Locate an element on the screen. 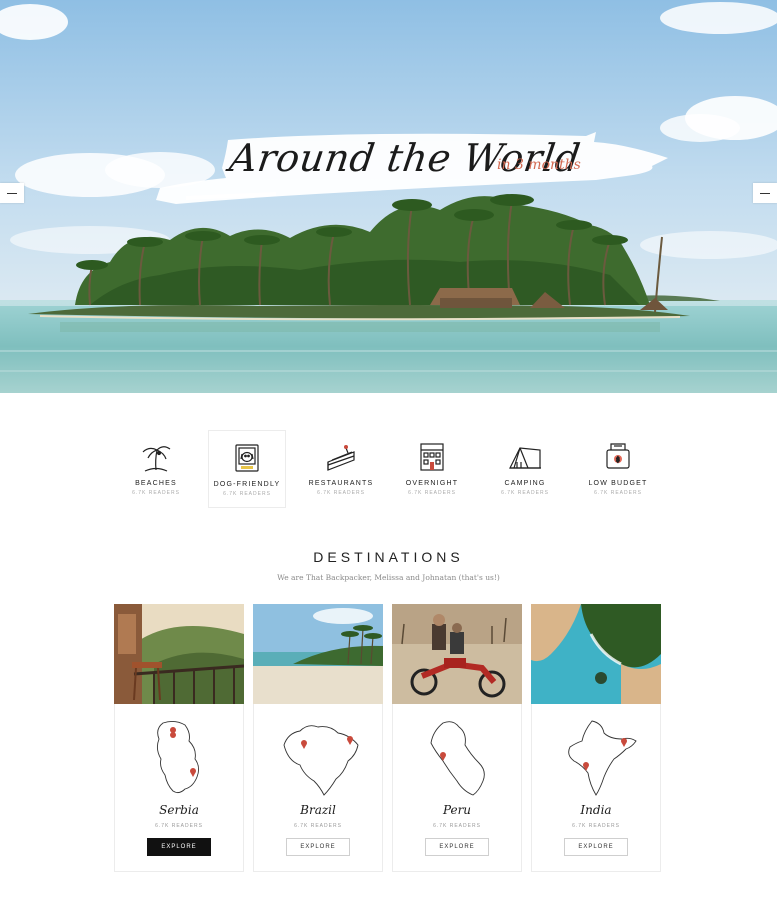 The height and width of the screenshot is (915, 777). destination-name: Brazil is located at coordinates (318, 810).